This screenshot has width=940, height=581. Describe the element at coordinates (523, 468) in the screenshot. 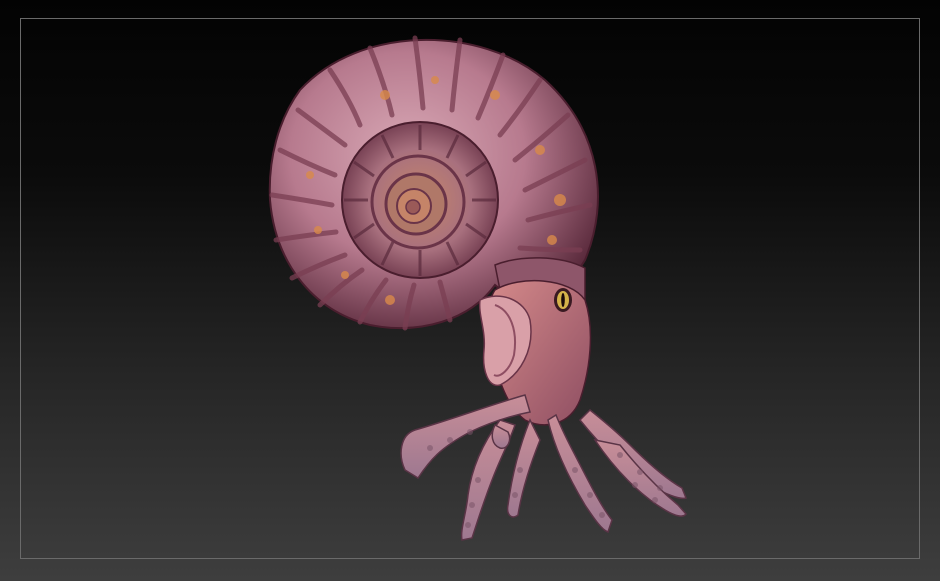

I see `tentacle-mid` at that location.